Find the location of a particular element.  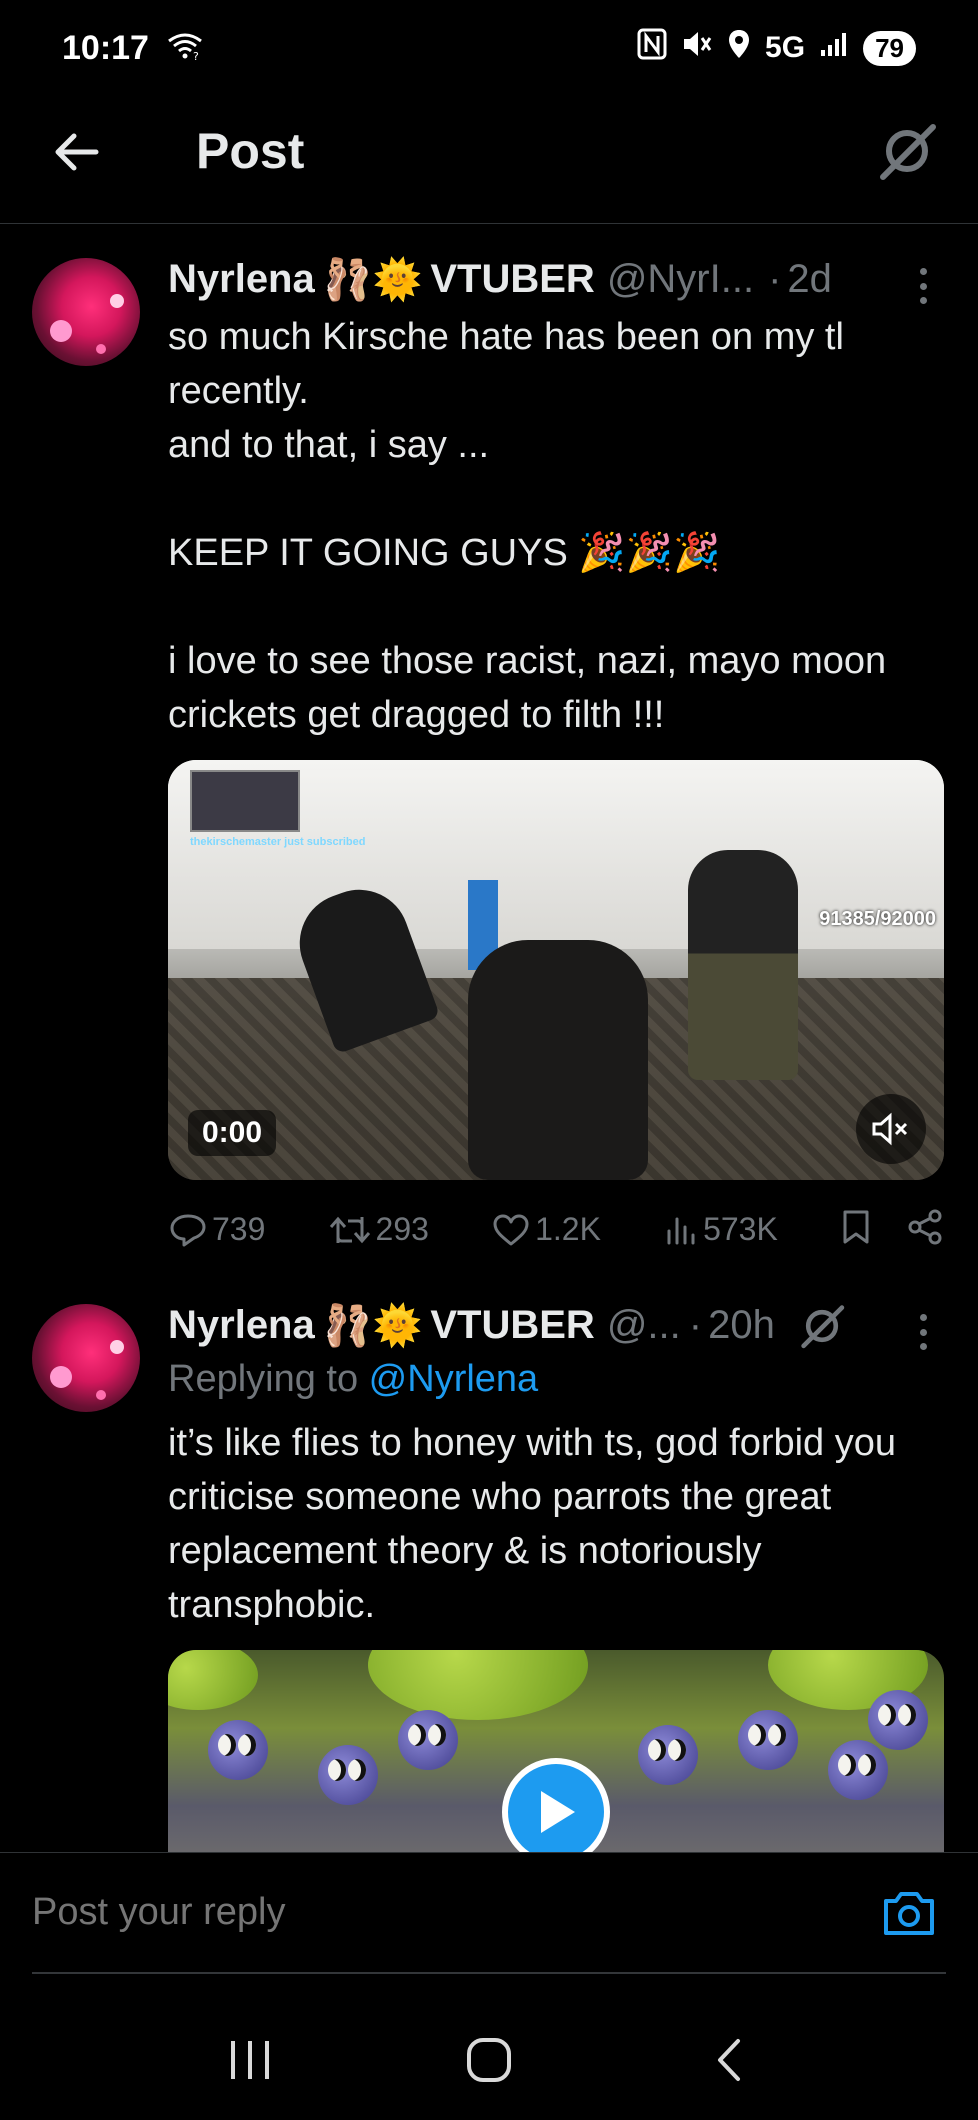

like-count: 1.2K is located at coordinates (568, 1229).